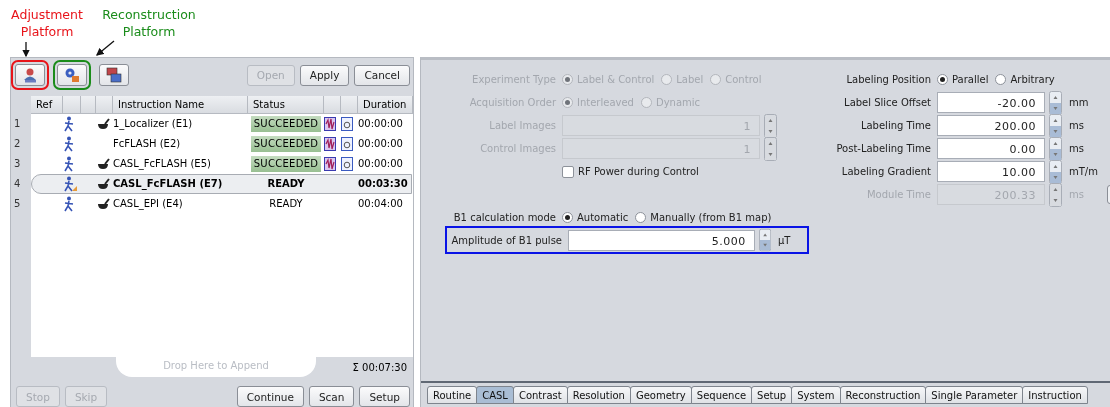 The height and width of the screenshot is (407, 1110). I want to click on field-label: Labeling Time, so click(895, 125).